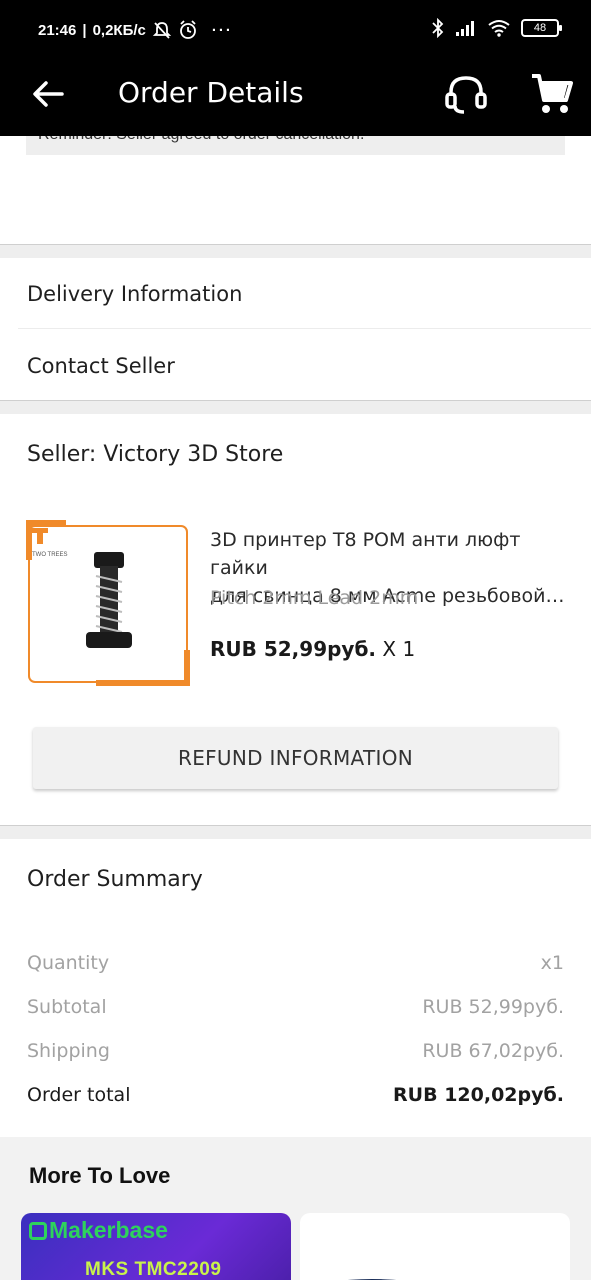 This screenshot has width=591, height=1280. I want to click on recommended-product-card, so click(435, 1246).